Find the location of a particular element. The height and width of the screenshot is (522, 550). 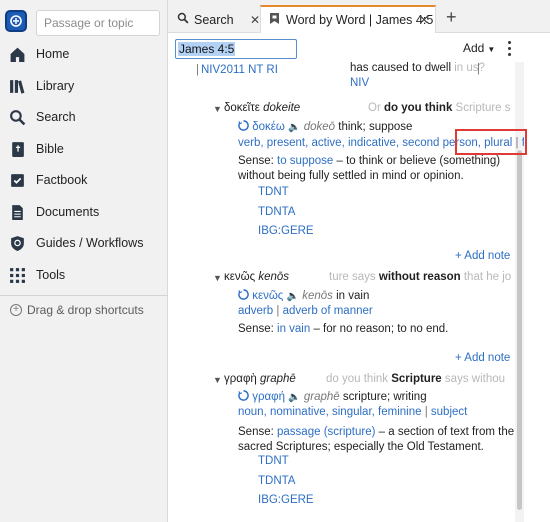

sidebar-item-guides: Guides / Workflows is located at coordinates (84, 243).